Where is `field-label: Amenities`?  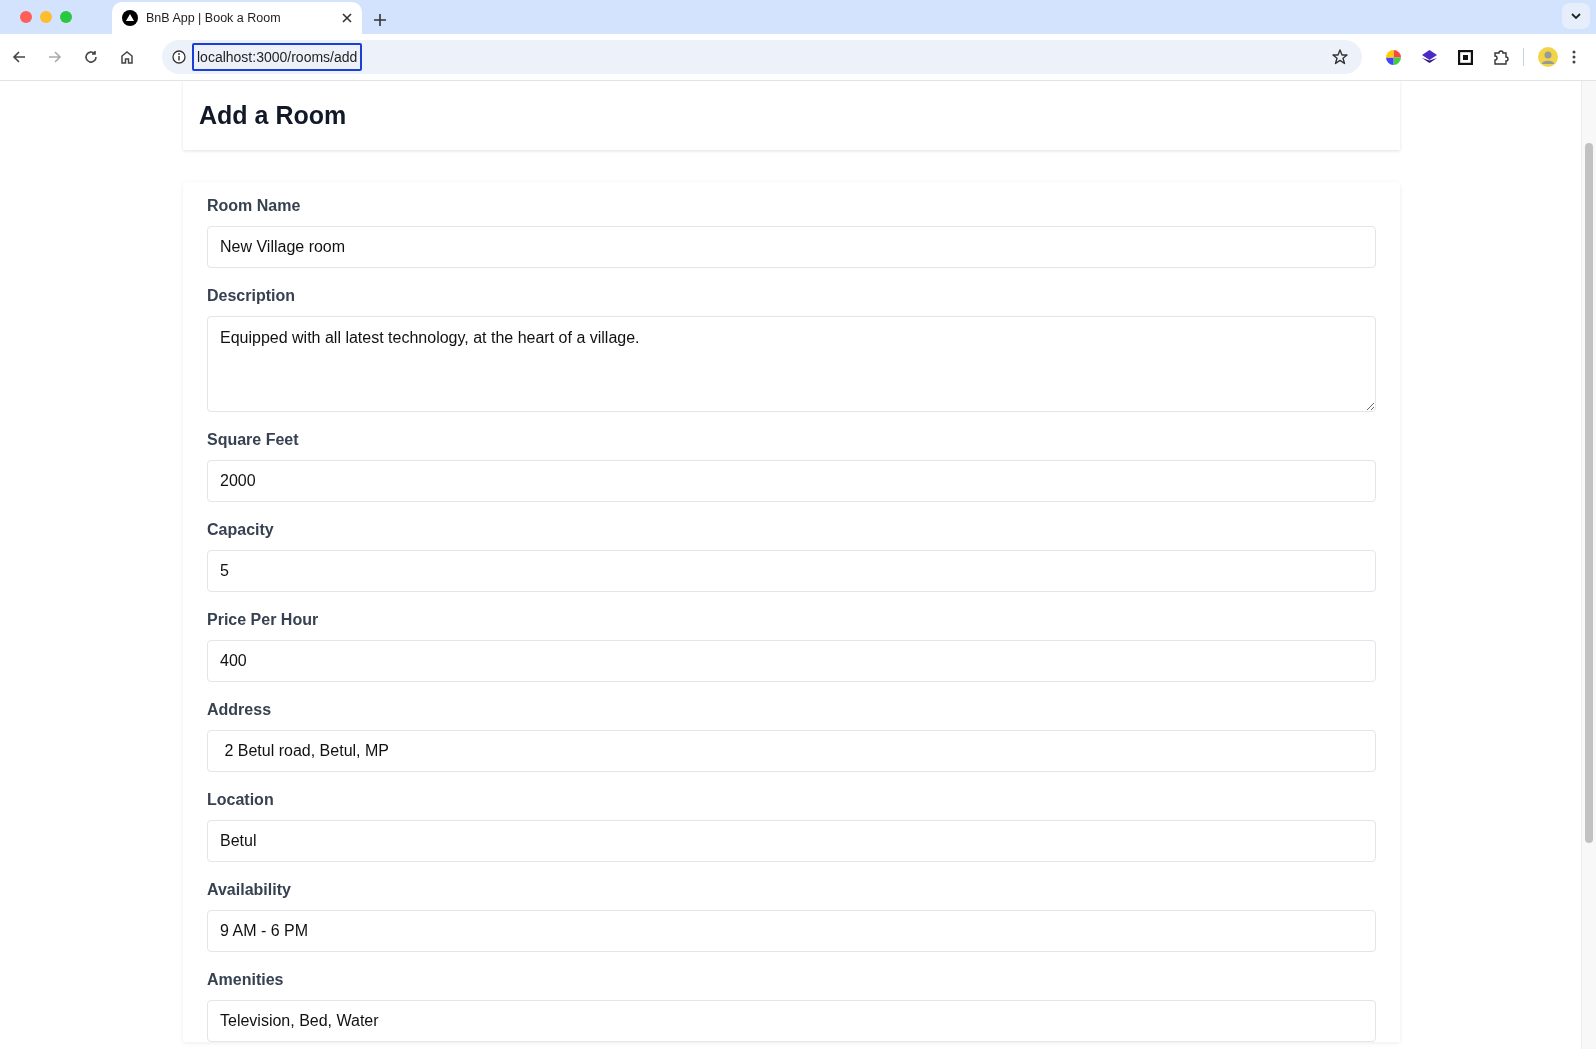
field-label: Amenities is located at coordinates (246, 980).